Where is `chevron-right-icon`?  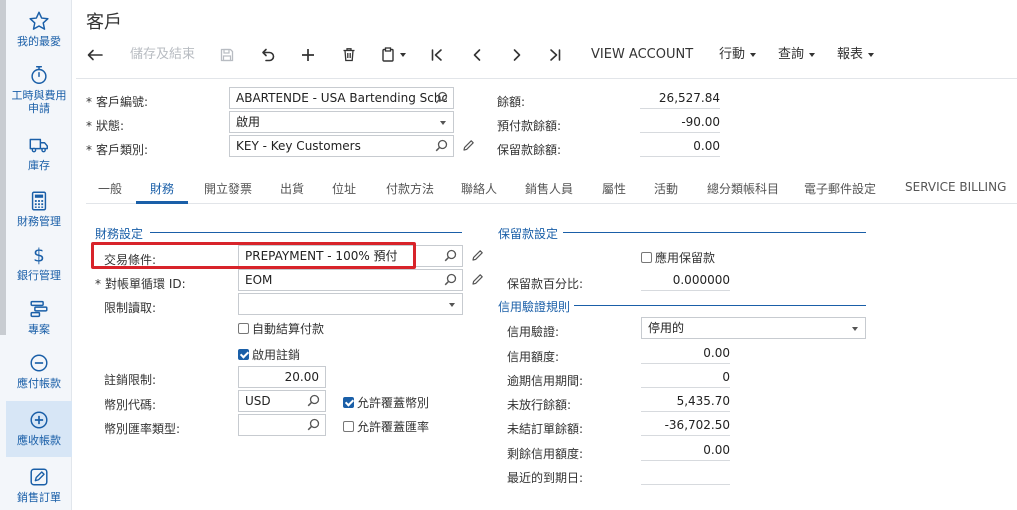 chevron-right-icon is located at coordinates (517, 54).